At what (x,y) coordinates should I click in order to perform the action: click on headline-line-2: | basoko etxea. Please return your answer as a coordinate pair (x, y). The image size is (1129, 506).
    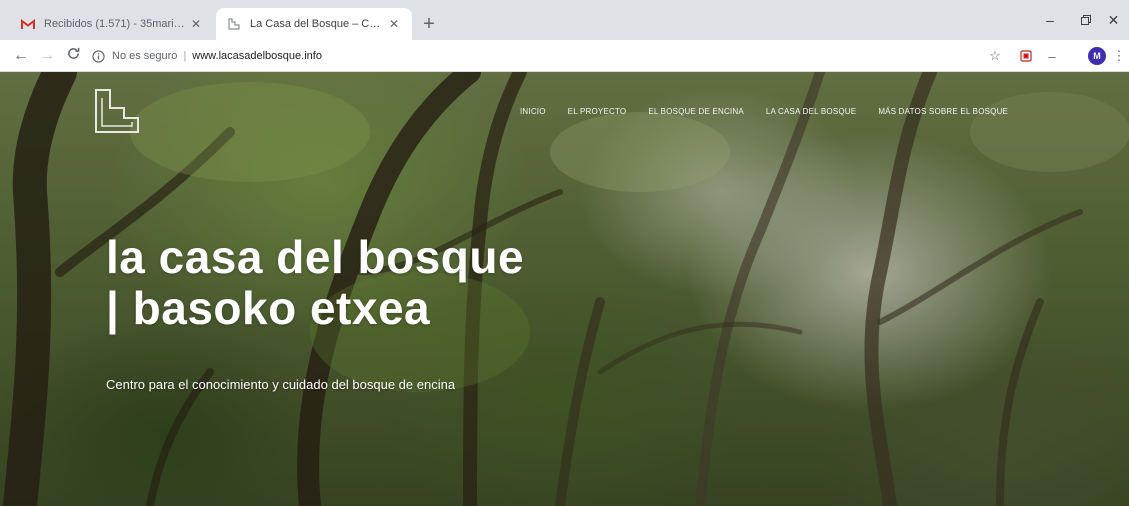
    Looking at the image, I should click on (268, 308).